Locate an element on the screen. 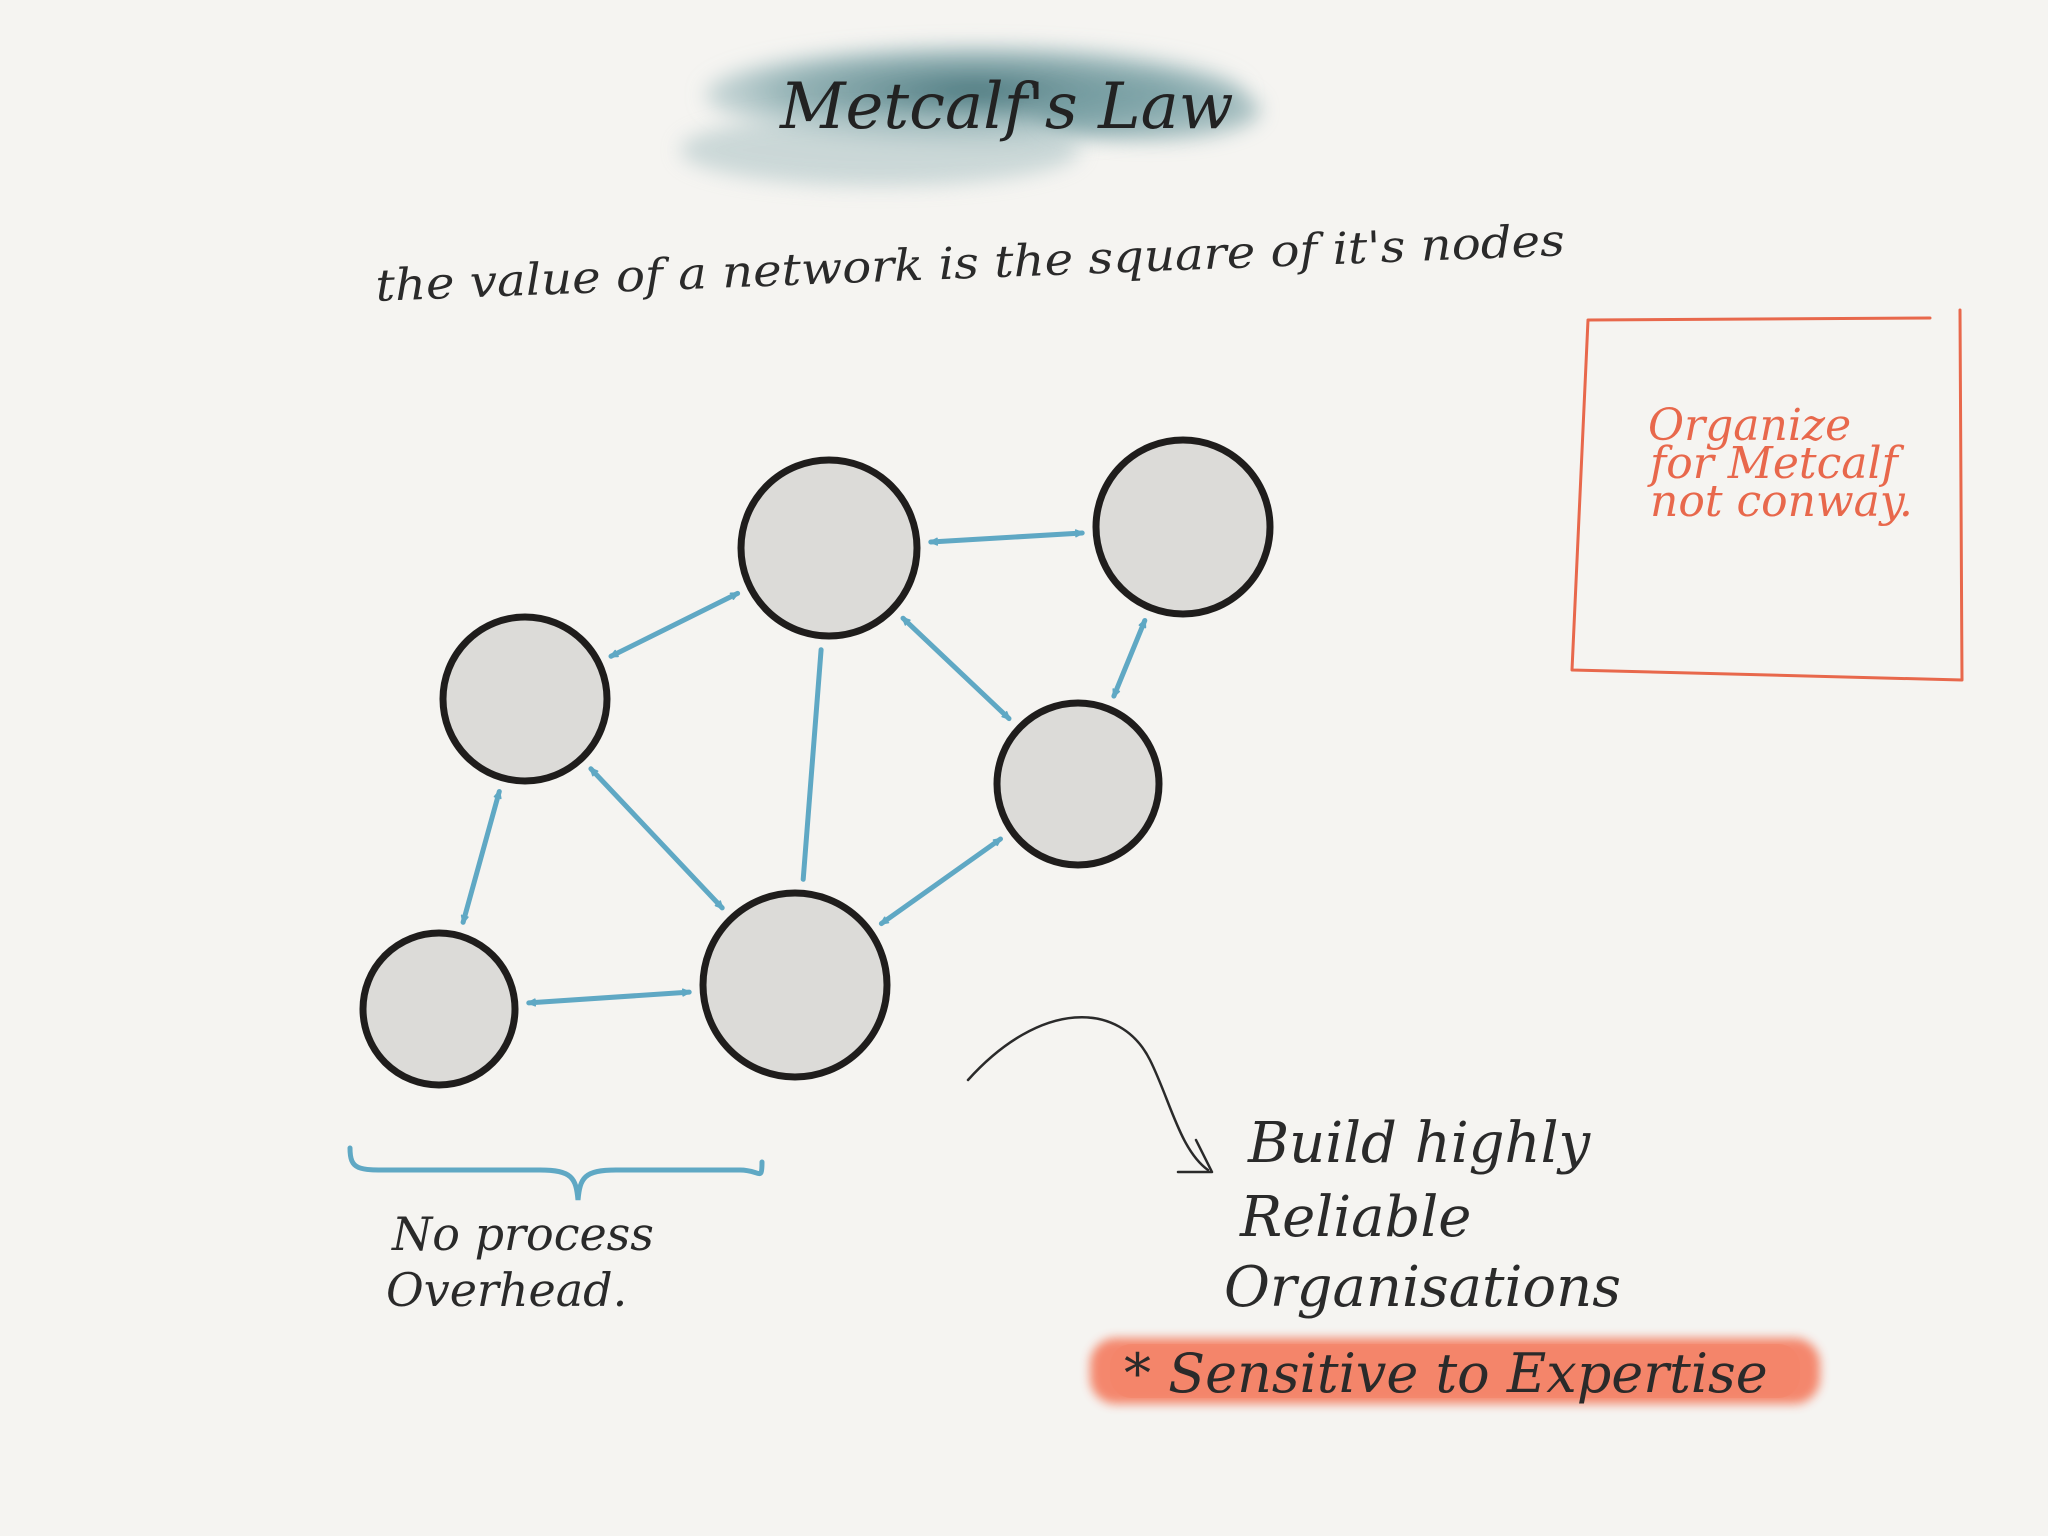 The height and width of the screenshot is (1536, 2048). edge-left-to-bottom-left is located at coordinates (481, 857).